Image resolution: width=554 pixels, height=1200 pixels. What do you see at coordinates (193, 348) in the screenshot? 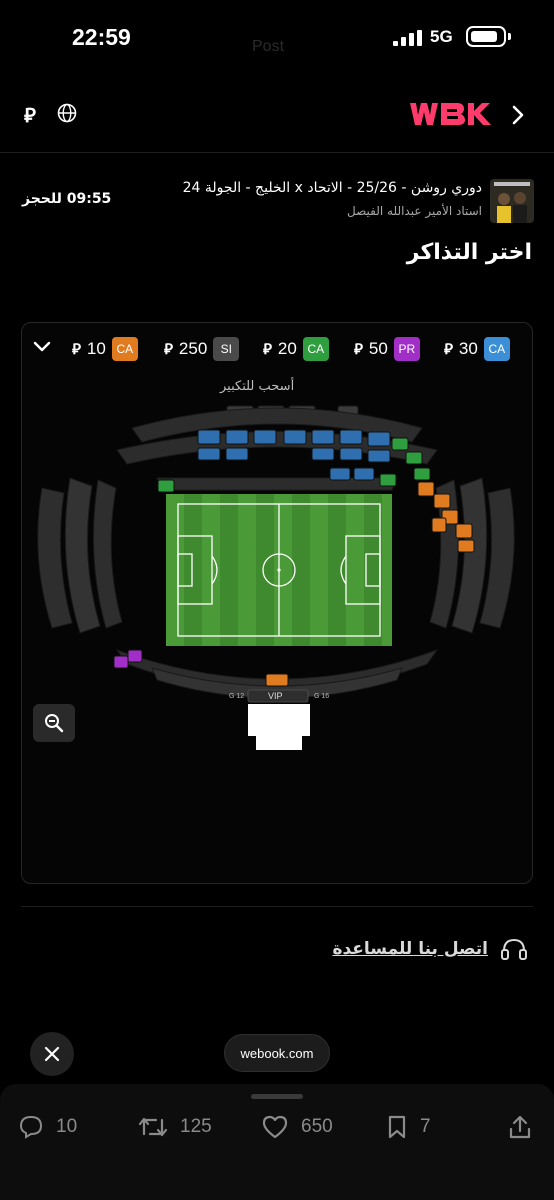
I see `price-value: 250` at bounding box center [193, 348].